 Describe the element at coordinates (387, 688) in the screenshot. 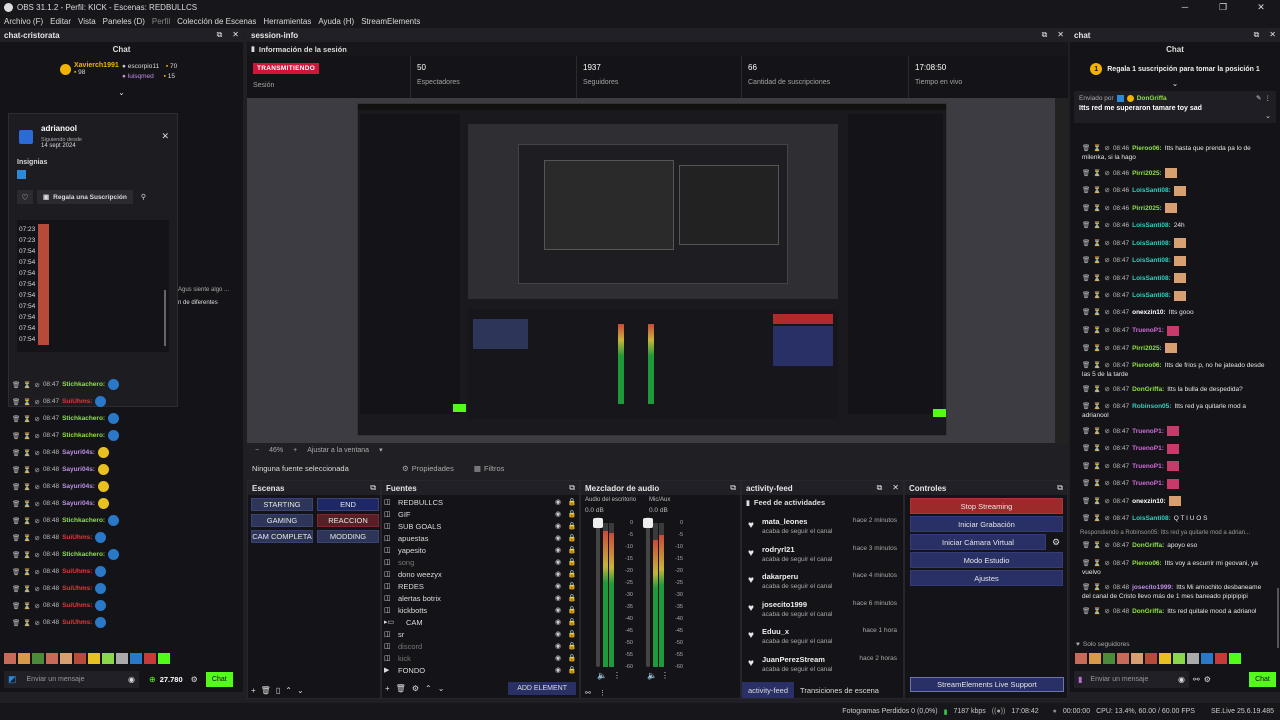

I see `add-source-icon: +` at that location.